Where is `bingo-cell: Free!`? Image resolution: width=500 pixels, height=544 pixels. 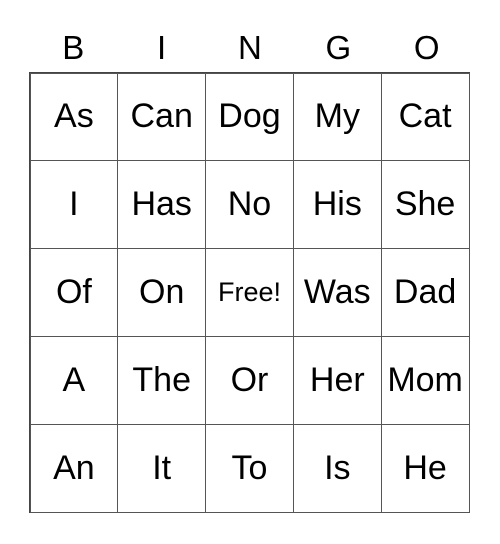
bingo-cell: Free! is located at coordinates (249, 292).